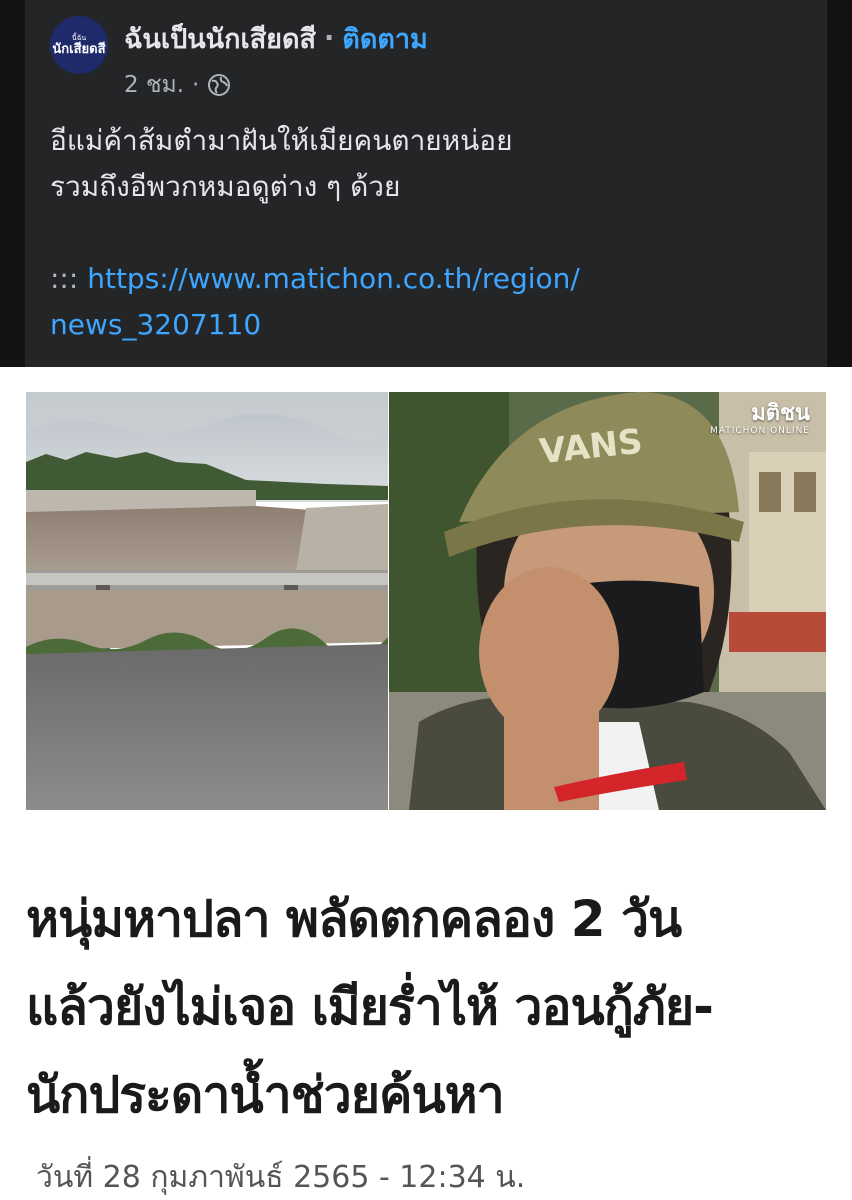 Image resolution: width=852 pixels, height=1200 pixels. What do you see at coordinates (265, 1095) in the screenshot?
I see `headline-line: นักประดาน้ำช่วยค้นหา` at bounding box center [265, 1095].